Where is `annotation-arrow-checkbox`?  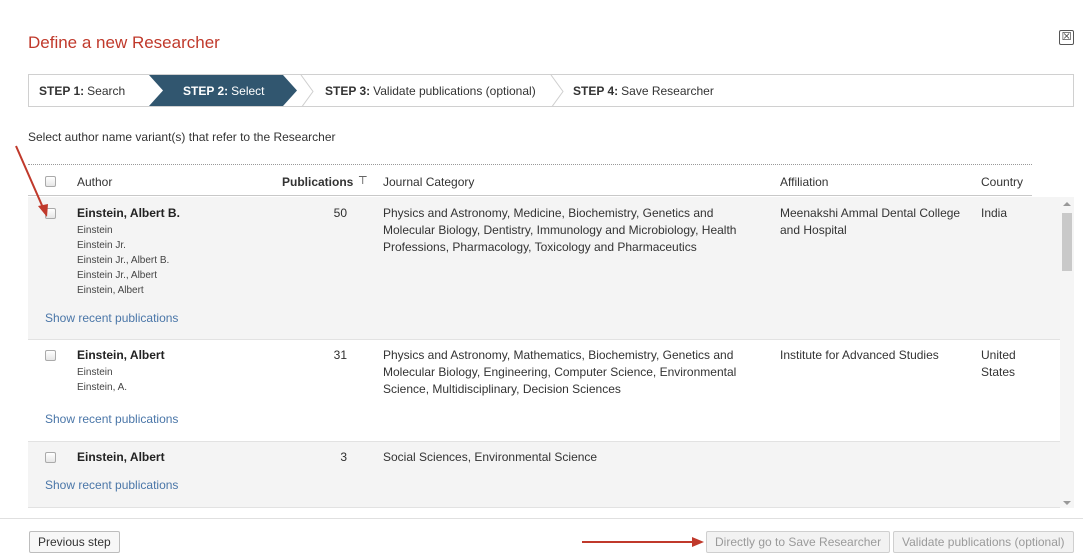
annotation-arrow-checkbox is located at coordinates (31, 181).